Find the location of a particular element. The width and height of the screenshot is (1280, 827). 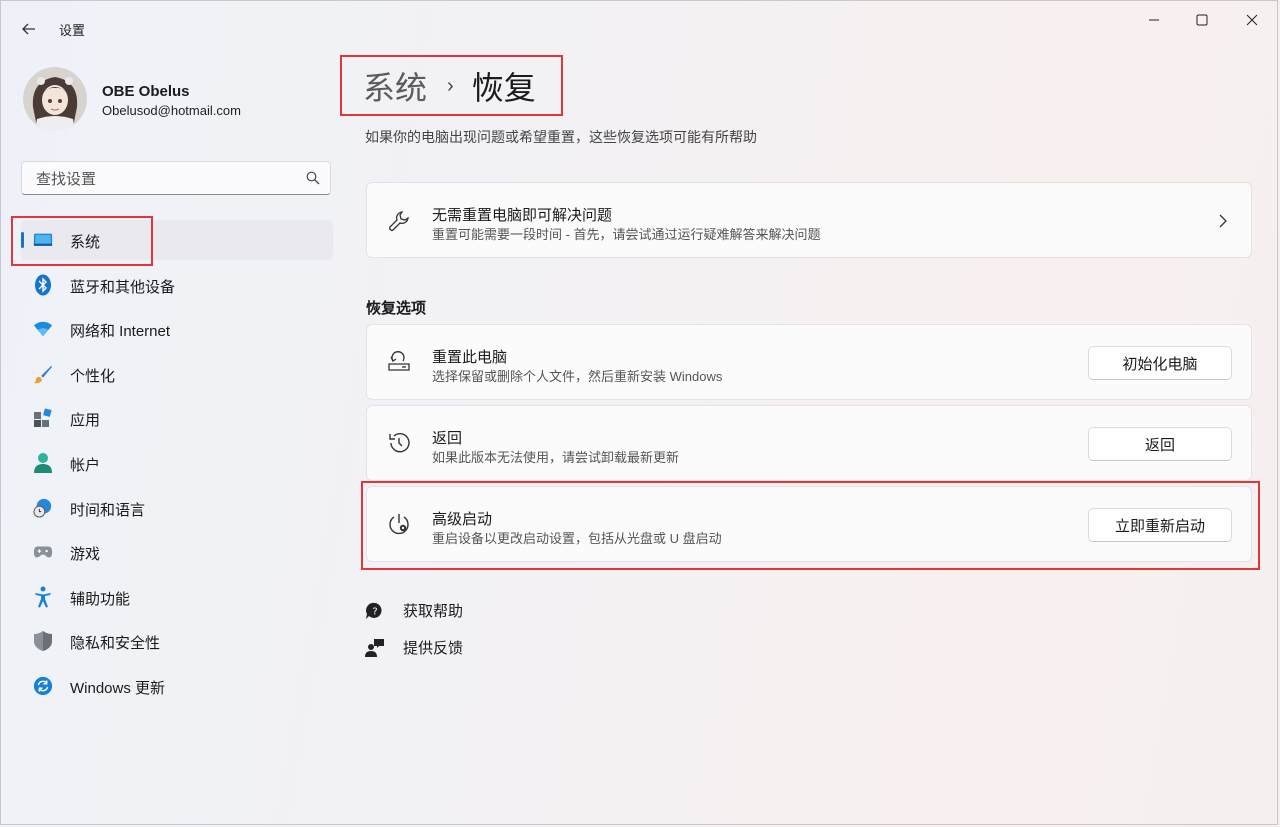

go-back-card: 返回 如果此版本无法使用，请尝试卸载最新更新 返回 is located at coordinates (809, 443).